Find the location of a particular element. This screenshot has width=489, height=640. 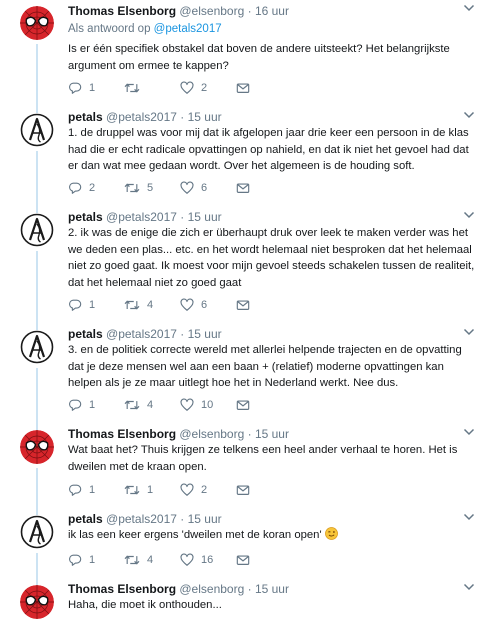

reply-count: 2 is located at coordinates (92, 188).